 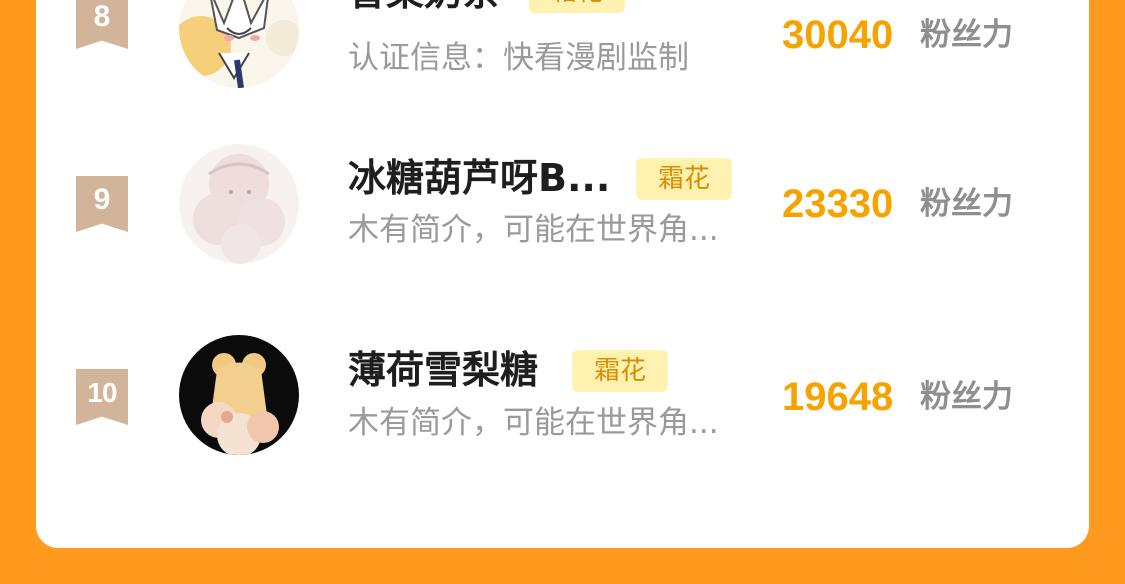 I want to click on rank-ribbon-icon: 8, so click(x=102, y=24).